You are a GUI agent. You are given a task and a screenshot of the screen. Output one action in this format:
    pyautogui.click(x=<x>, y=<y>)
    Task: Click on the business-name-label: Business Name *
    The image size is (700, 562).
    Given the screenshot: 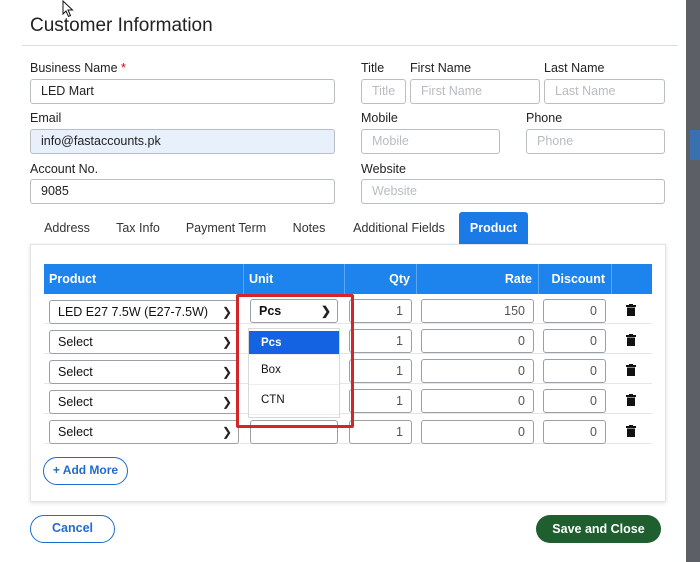 What is the action you would take?
    pyautogui.click(x=78, y=68)
    